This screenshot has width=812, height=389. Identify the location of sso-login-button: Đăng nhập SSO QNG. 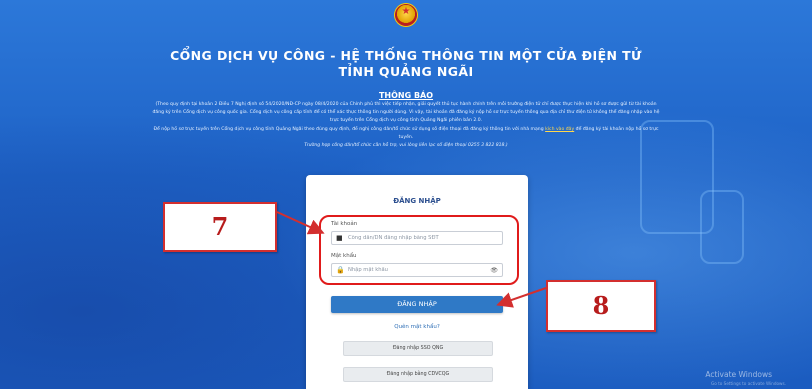
(418, 348).